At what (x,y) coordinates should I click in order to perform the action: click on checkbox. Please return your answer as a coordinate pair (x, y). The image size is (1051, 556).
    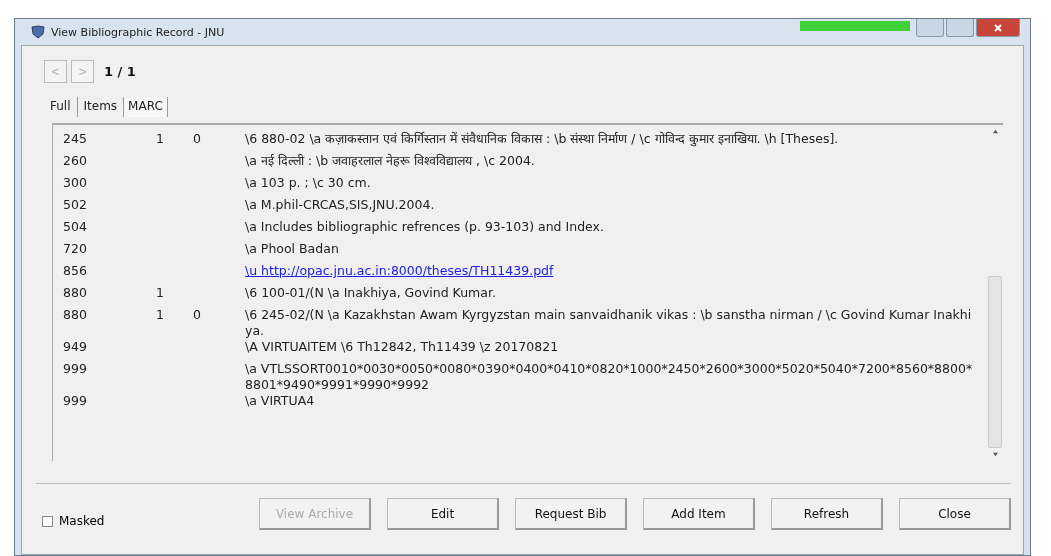
    Looking at the image, I should click on (47, 521).